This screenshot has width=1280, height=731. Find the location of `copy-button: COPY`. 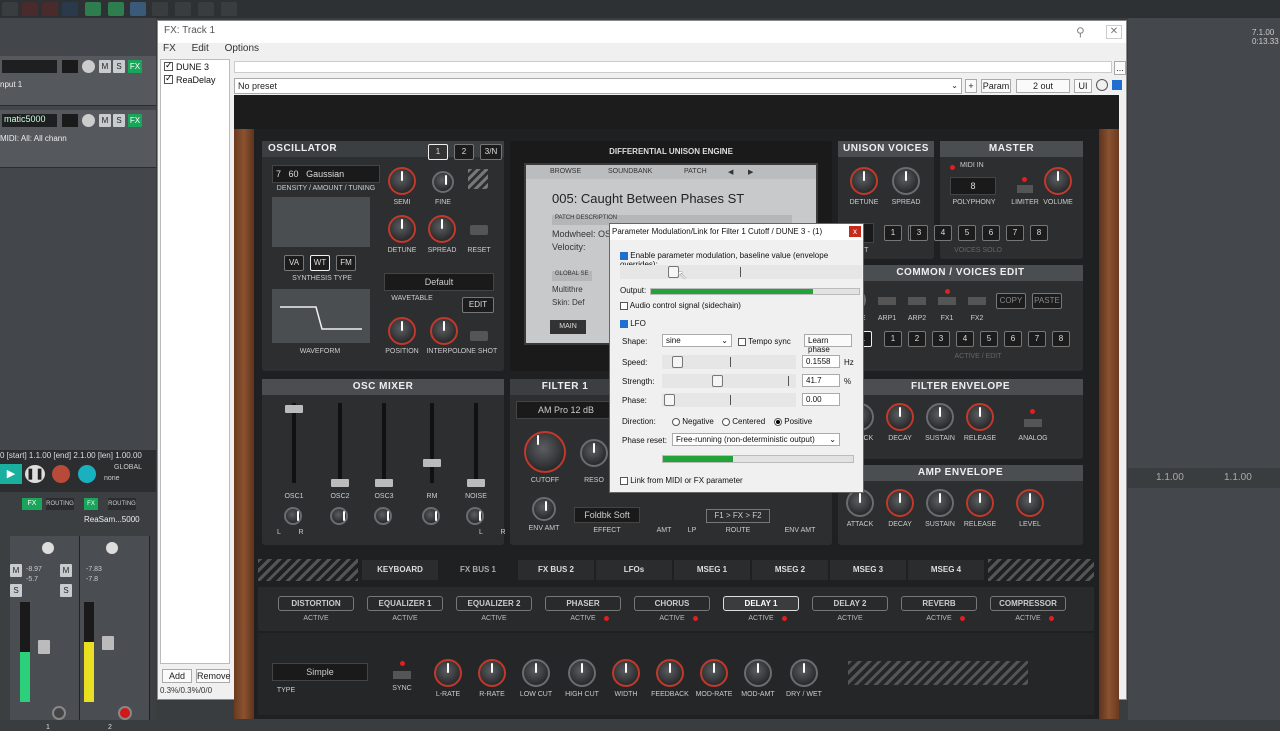

copy-button: COPY is located at coordinates (1011, 301).